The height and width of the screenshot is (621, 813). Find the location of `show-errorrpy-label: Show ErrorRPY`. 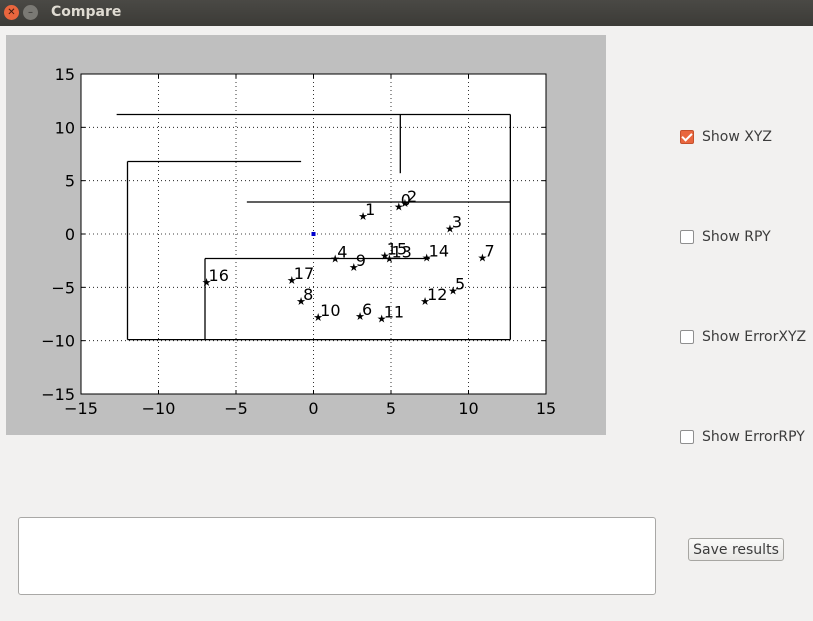

show-errorrpy-label: Show ErrorRPY is located at coordinates (753, 437).